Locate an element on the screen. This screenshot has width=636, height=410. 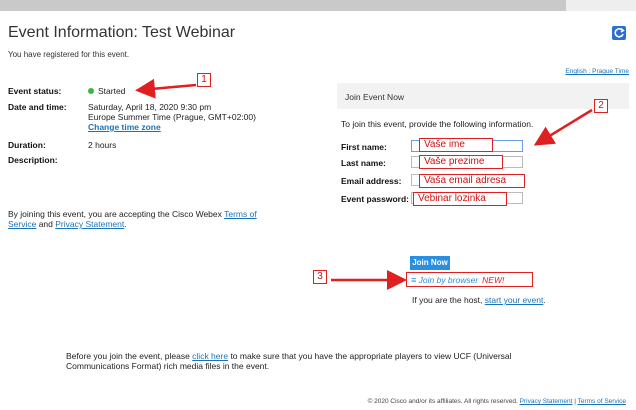
privacy-statement-link: Privacy Statement is located at coordinates (89, 224).